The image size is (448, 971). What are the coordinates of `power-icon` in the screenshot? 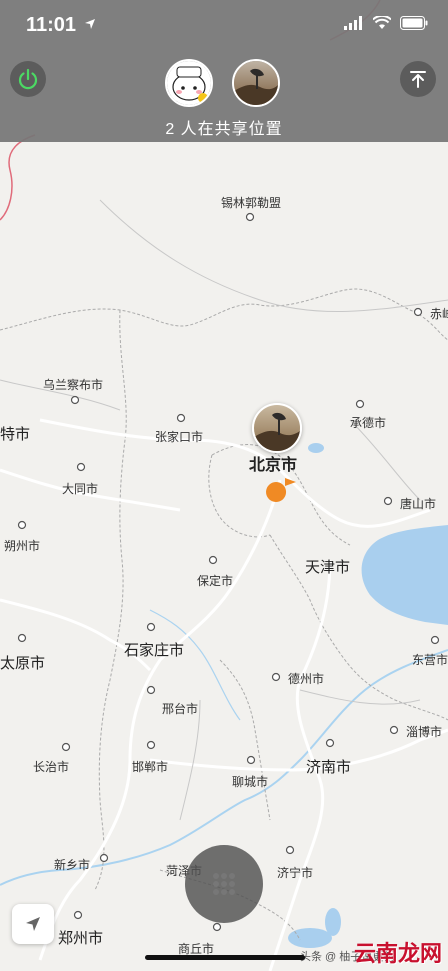 It's located at (28, 79).